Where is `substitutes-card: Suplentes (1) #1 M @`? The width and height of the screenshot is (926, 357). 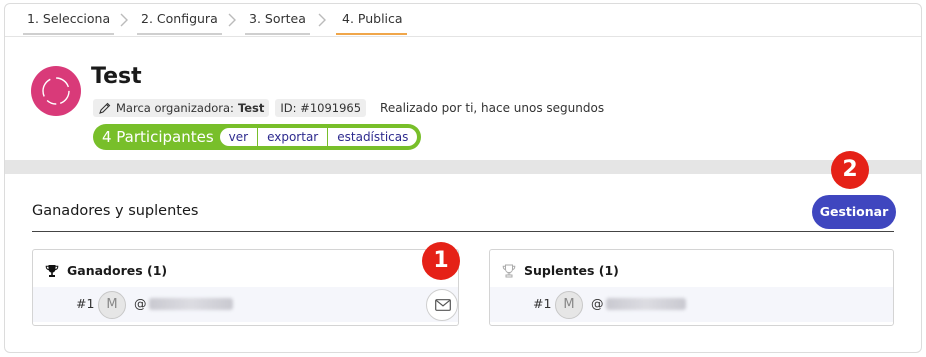
substitutes-card: Suplentes (1) #1 M @ is located at coordinates (691, 287).